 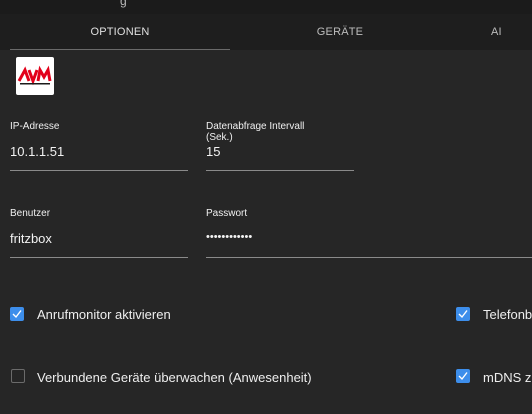 I want to click on tab-bar: OPTIONEN GERÄTE AI, so click(x=266, y=32).